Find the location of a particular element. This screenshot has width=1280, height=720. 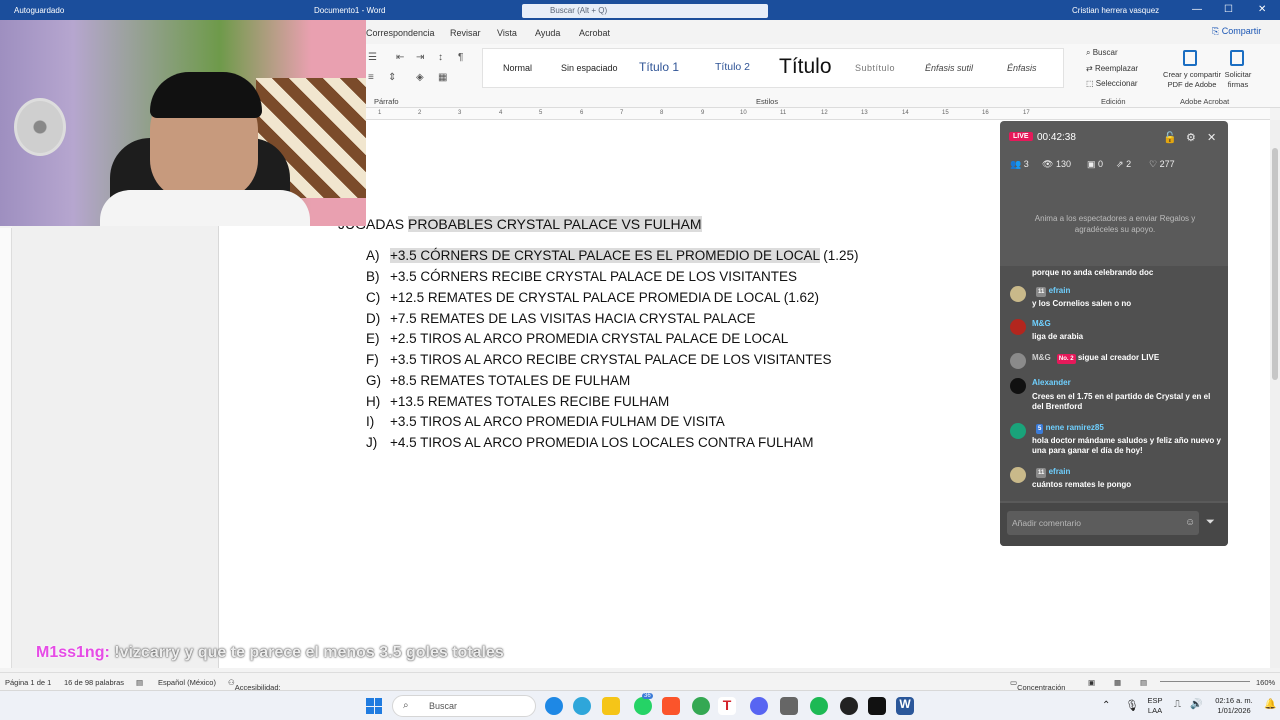

tiktok-icon is located at coordinates (877, 706).